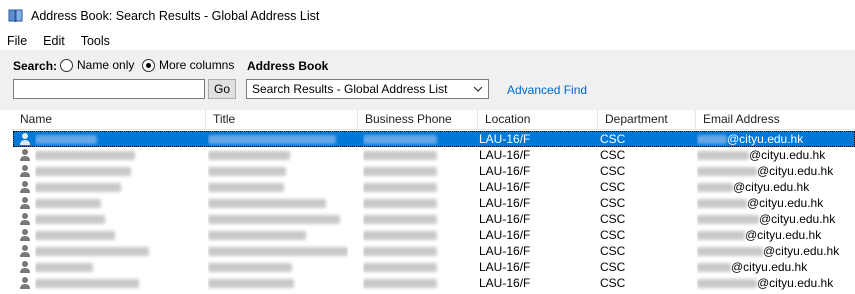 The height and width of the screenshot is (294, 855). What do you see at coordinates (775, 120) in the screenshot?
I see `column-header-email: Email Address` at bounding box center [775, 120].